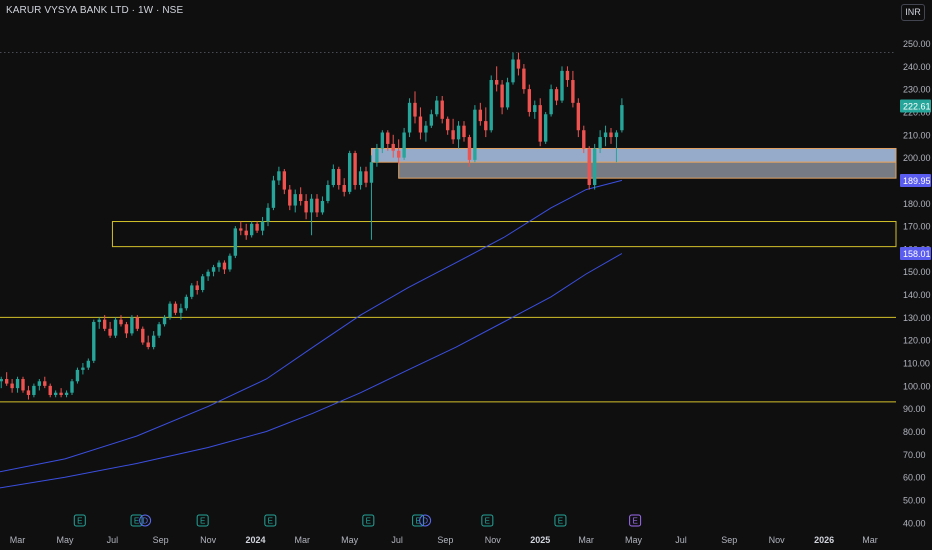 This screenshot has height=550, width=932. I want to click on y-tick-label: 90.00, so click(914, 409).